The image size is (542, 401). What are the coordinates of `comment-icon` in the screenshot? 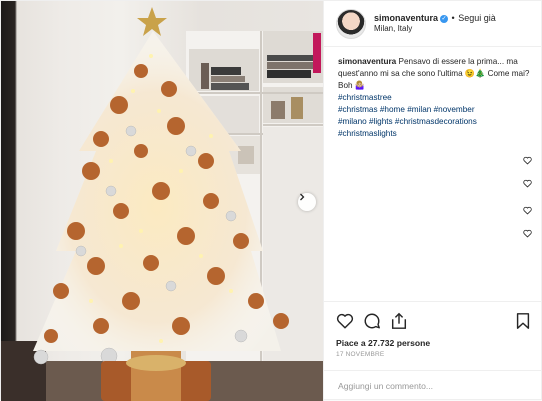 It's located at (372, 321).